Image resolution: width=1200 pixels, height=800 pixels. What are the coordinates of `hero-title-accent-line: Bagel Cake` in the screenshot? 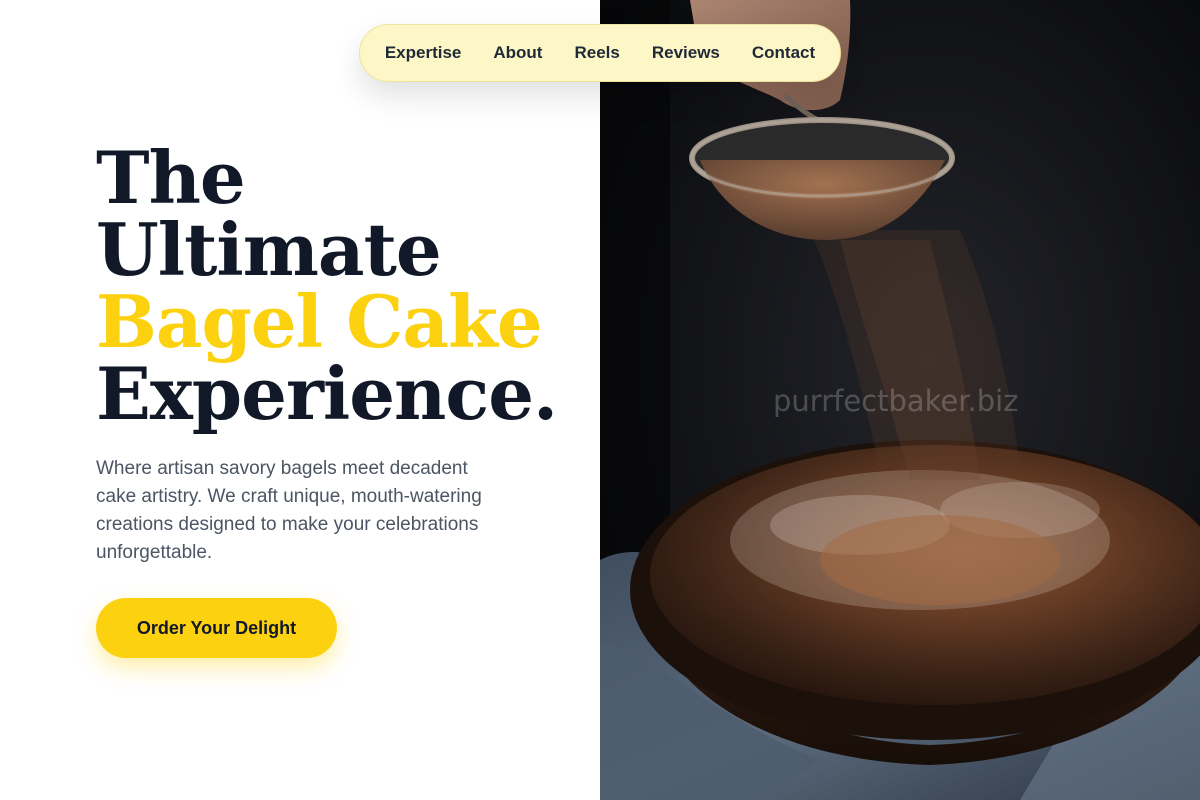 It's located at (319, 321).